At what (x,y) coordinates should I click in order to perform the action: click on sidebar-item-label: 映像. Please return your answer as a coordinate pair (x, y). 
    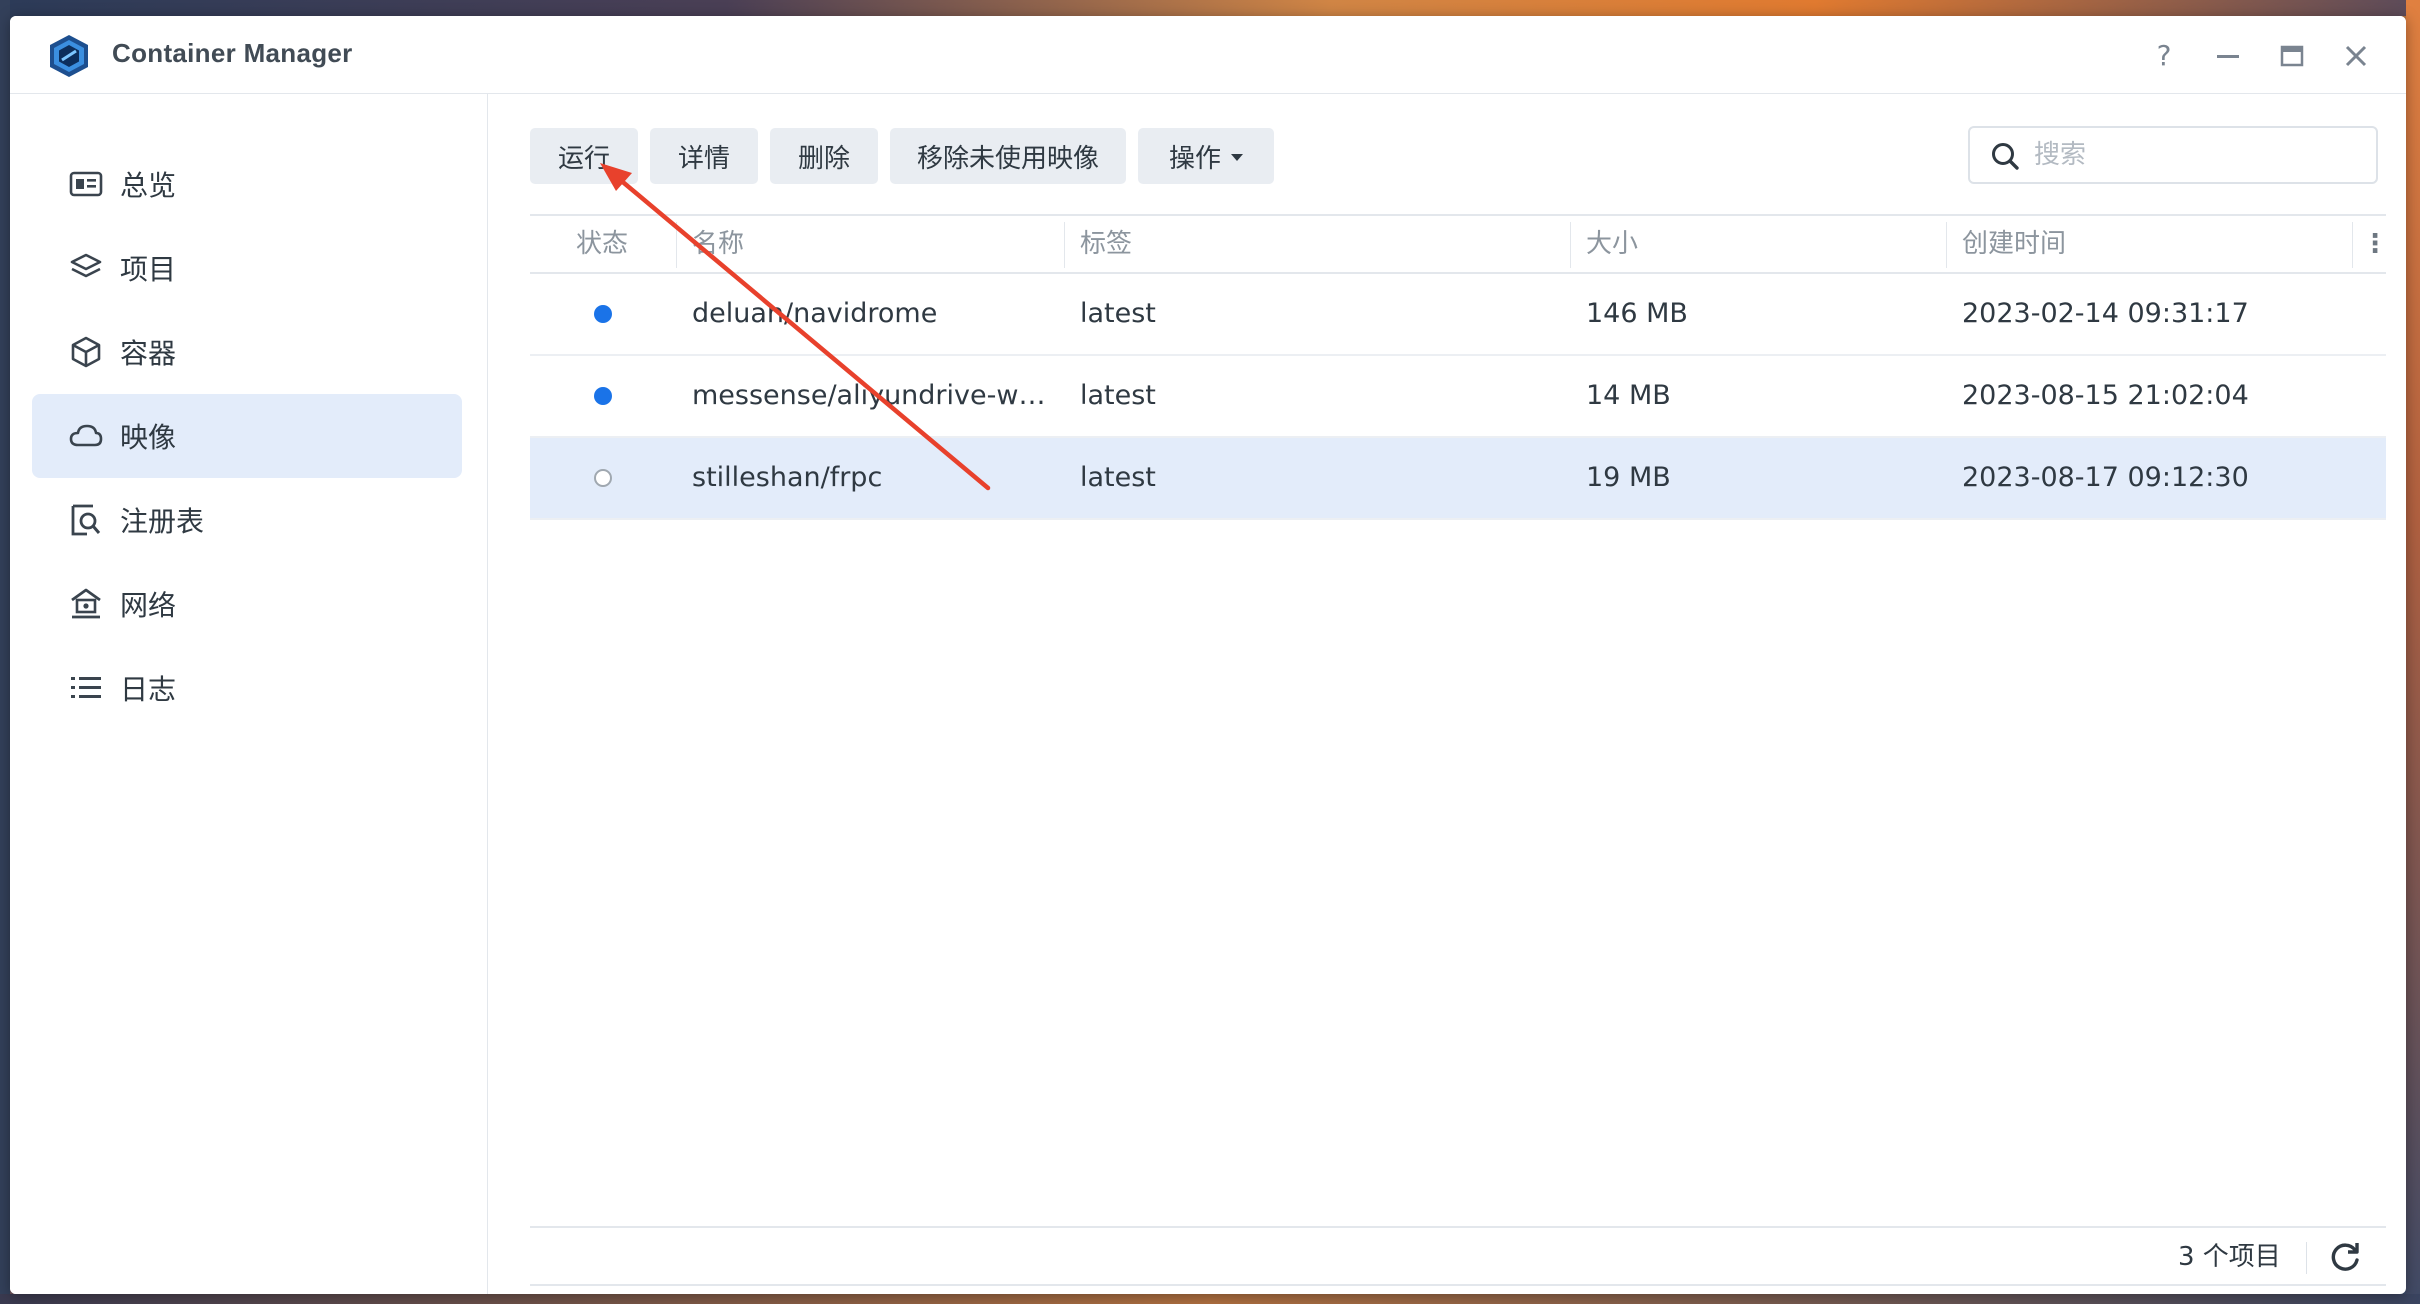
    Looking at the image, I should click on (148, 436).